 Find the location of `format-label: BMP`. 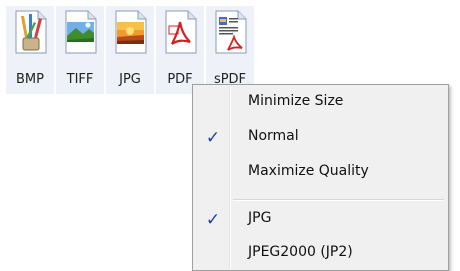

format-label: BMP is located at coordinates (30, 79).